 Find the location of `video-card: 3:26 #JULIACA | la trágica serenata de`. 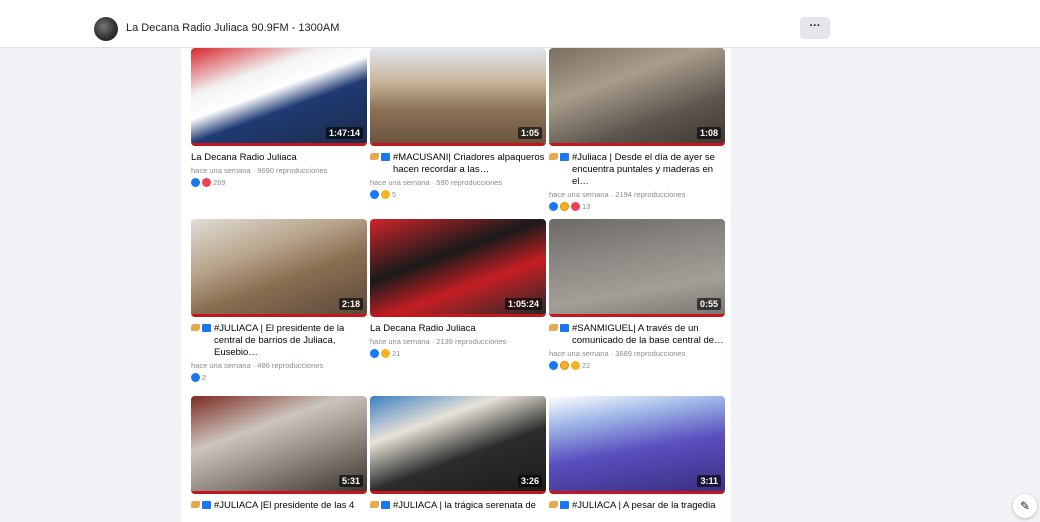

video-card: 3:26 #JULIACA | la trágica serenata de is located at coordinates (458, 454).